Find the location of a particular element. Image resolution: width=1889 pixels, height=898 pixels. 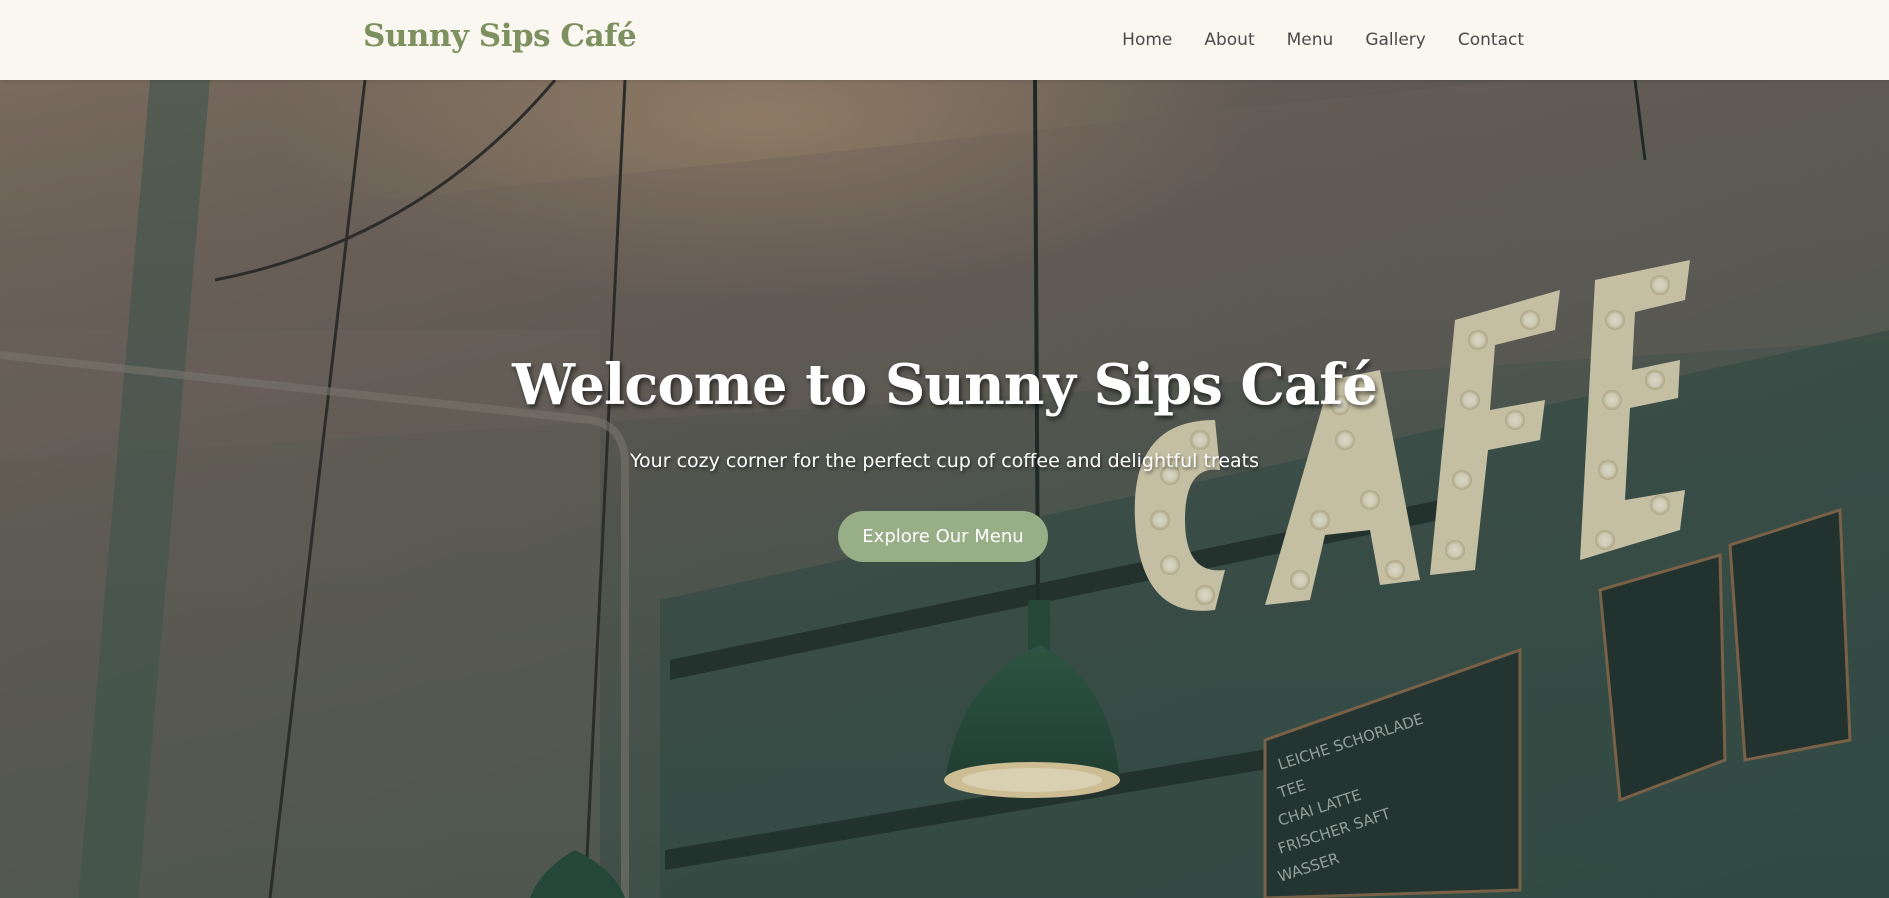

explore-menu-button: Explore Our Menu is located at coordinates (943, 536).